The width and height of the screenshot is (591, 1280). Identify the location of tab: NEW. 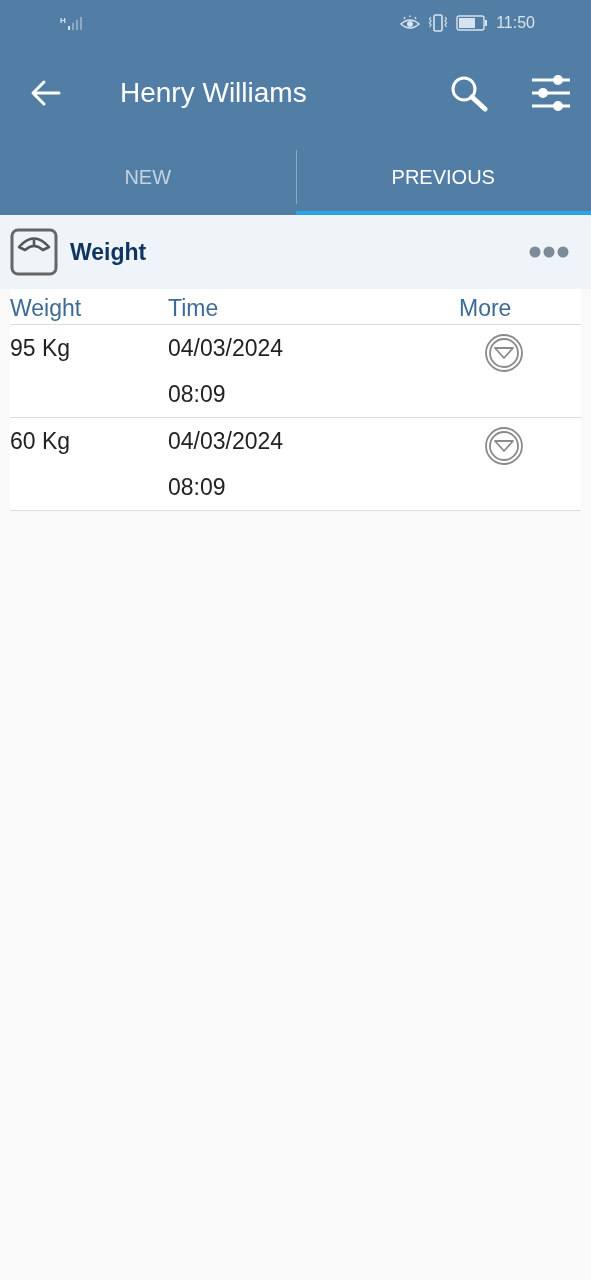
(148, 177).